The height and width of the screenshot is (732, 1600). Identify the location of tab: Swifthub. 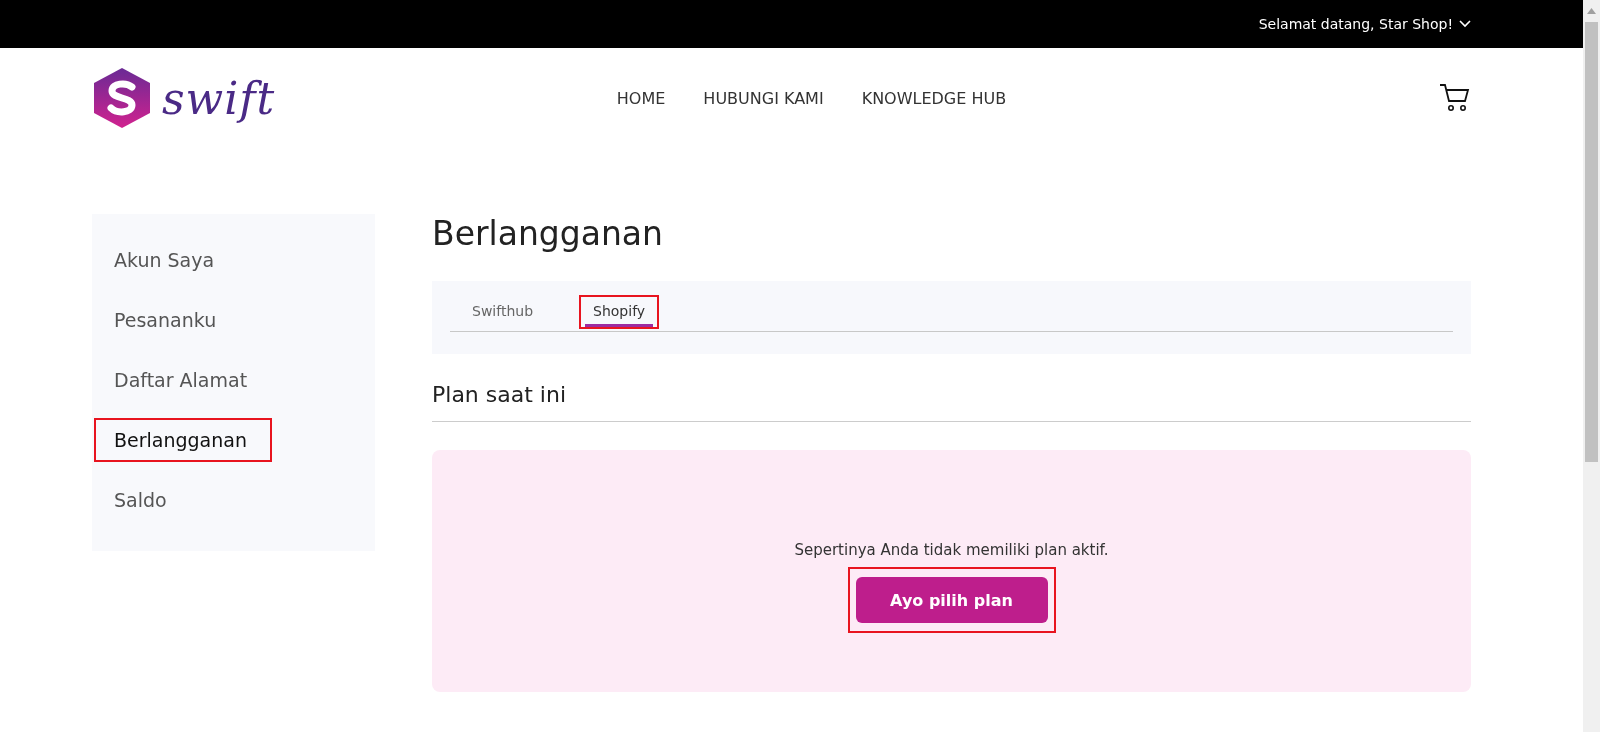
(503, 312).